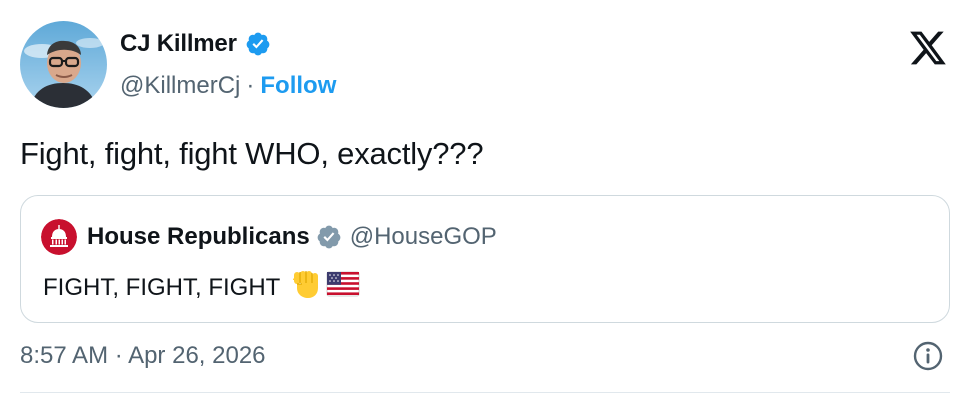 The image size is (968, 394). What do you see at coordinates (180, 86) in the screenshot?
I see `author-handle: @KillmerCj` at bounding box center [180, 86].